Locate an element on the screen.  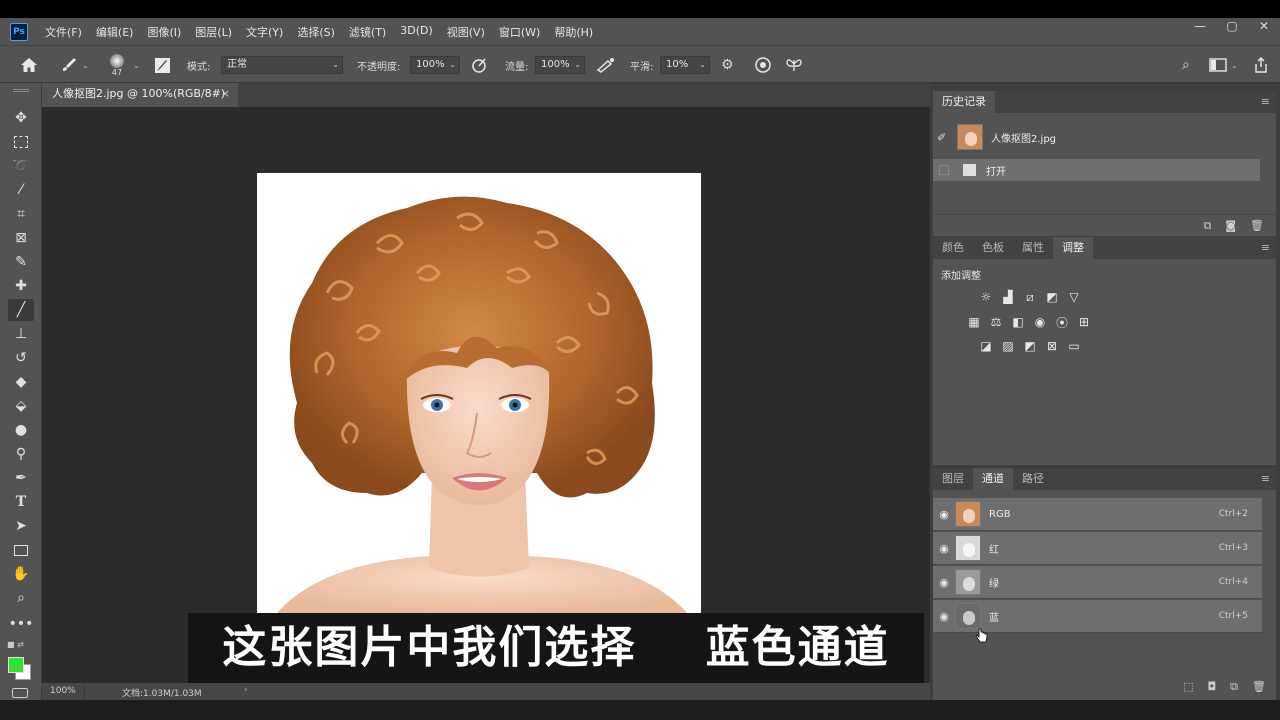
invert-icon: ◪ is located at coordinates (986, 346).